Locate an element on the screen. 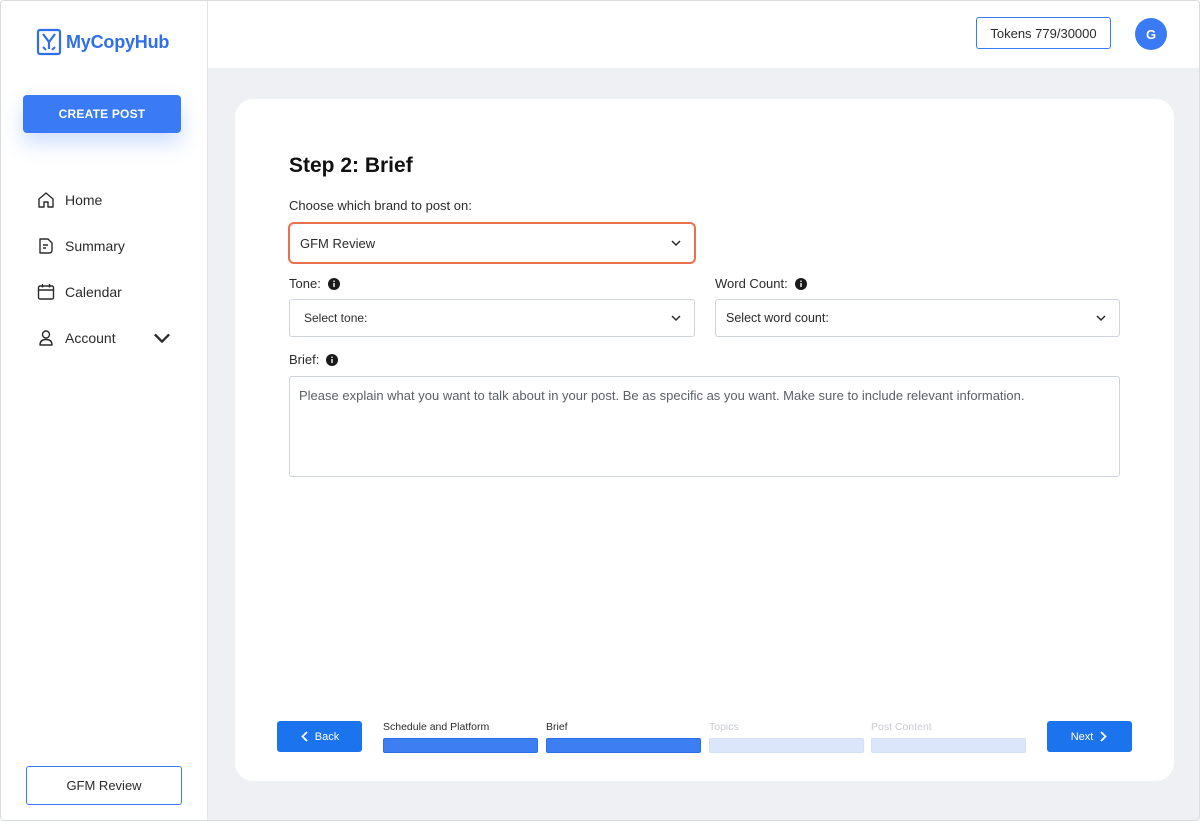  word-count-label: Word Count: is located at coordinates (761, 283).